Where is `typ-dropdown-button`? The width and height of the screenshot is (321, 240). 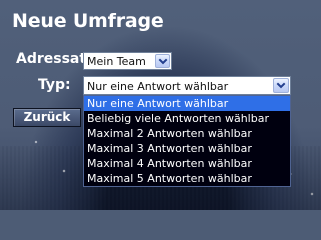 typ-dropdown-button is located at coordinates (281, 85).